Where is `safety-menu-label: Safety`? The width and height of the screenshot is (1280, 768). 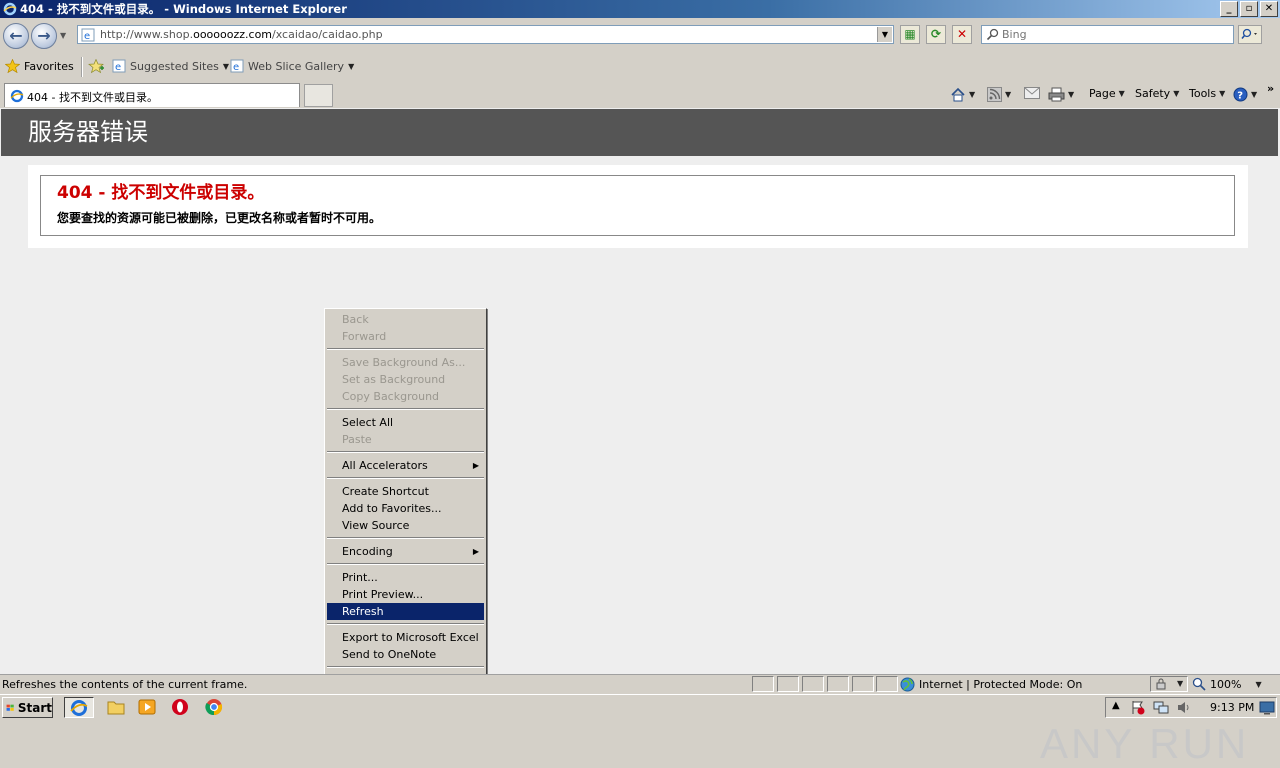 safety-menu-label: Safety is located at coordinates (1153, 93).